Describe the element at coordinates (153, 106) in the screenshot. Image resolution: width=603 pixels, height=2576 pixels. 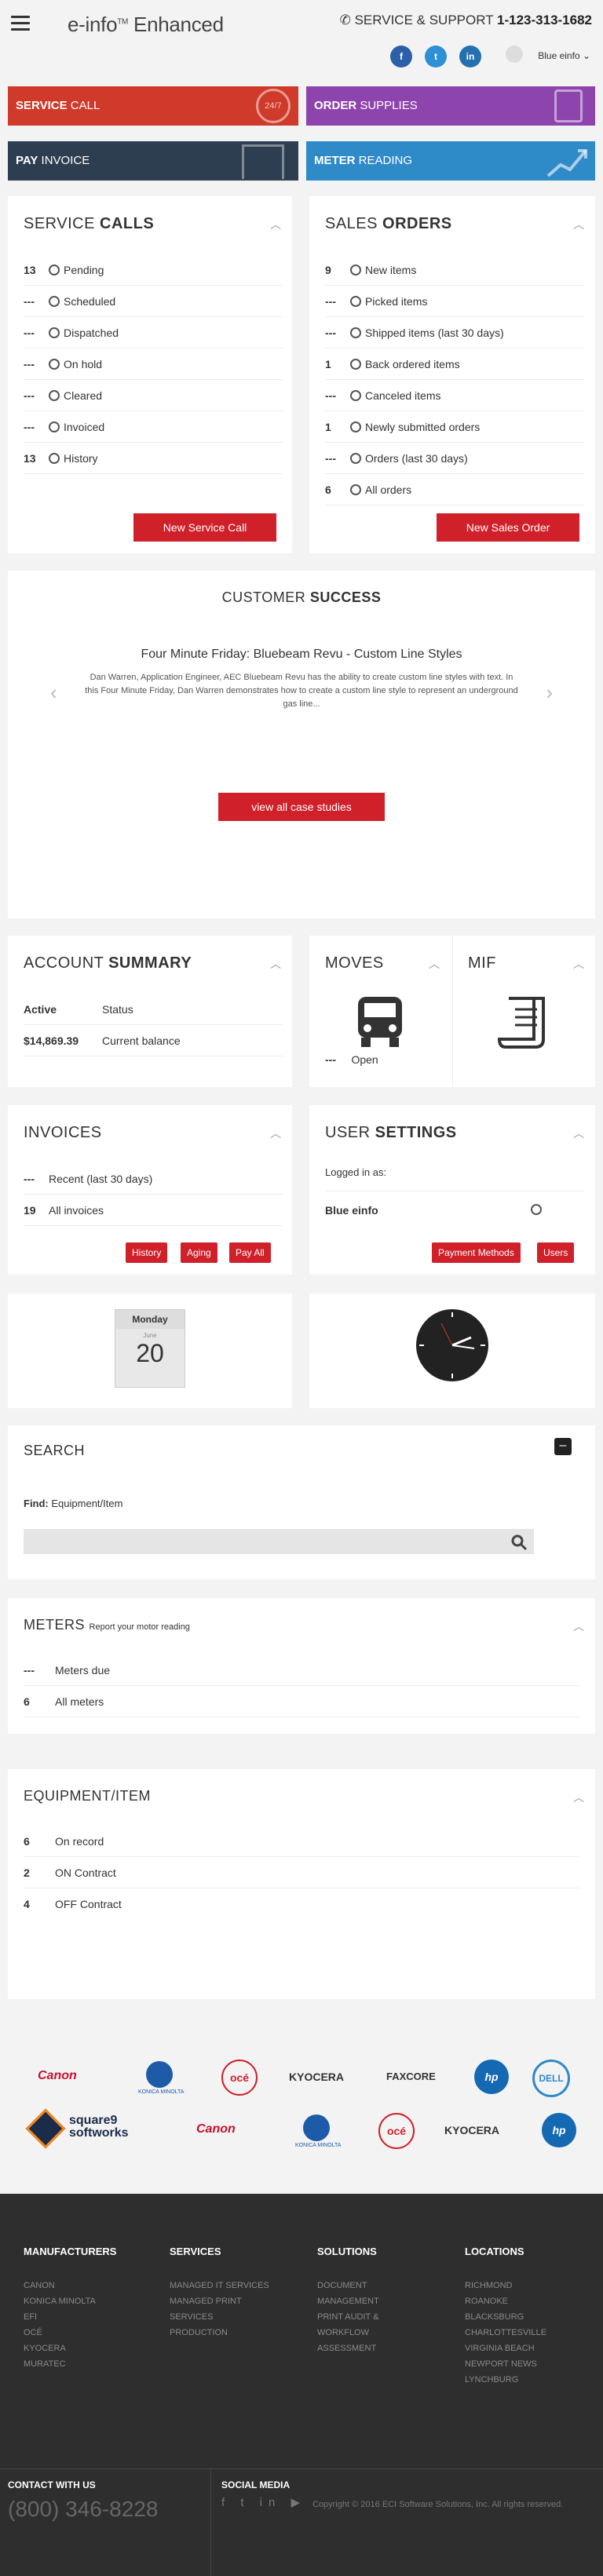
I see `tile-service-call: SERVICE CALL 24/7` at that location.